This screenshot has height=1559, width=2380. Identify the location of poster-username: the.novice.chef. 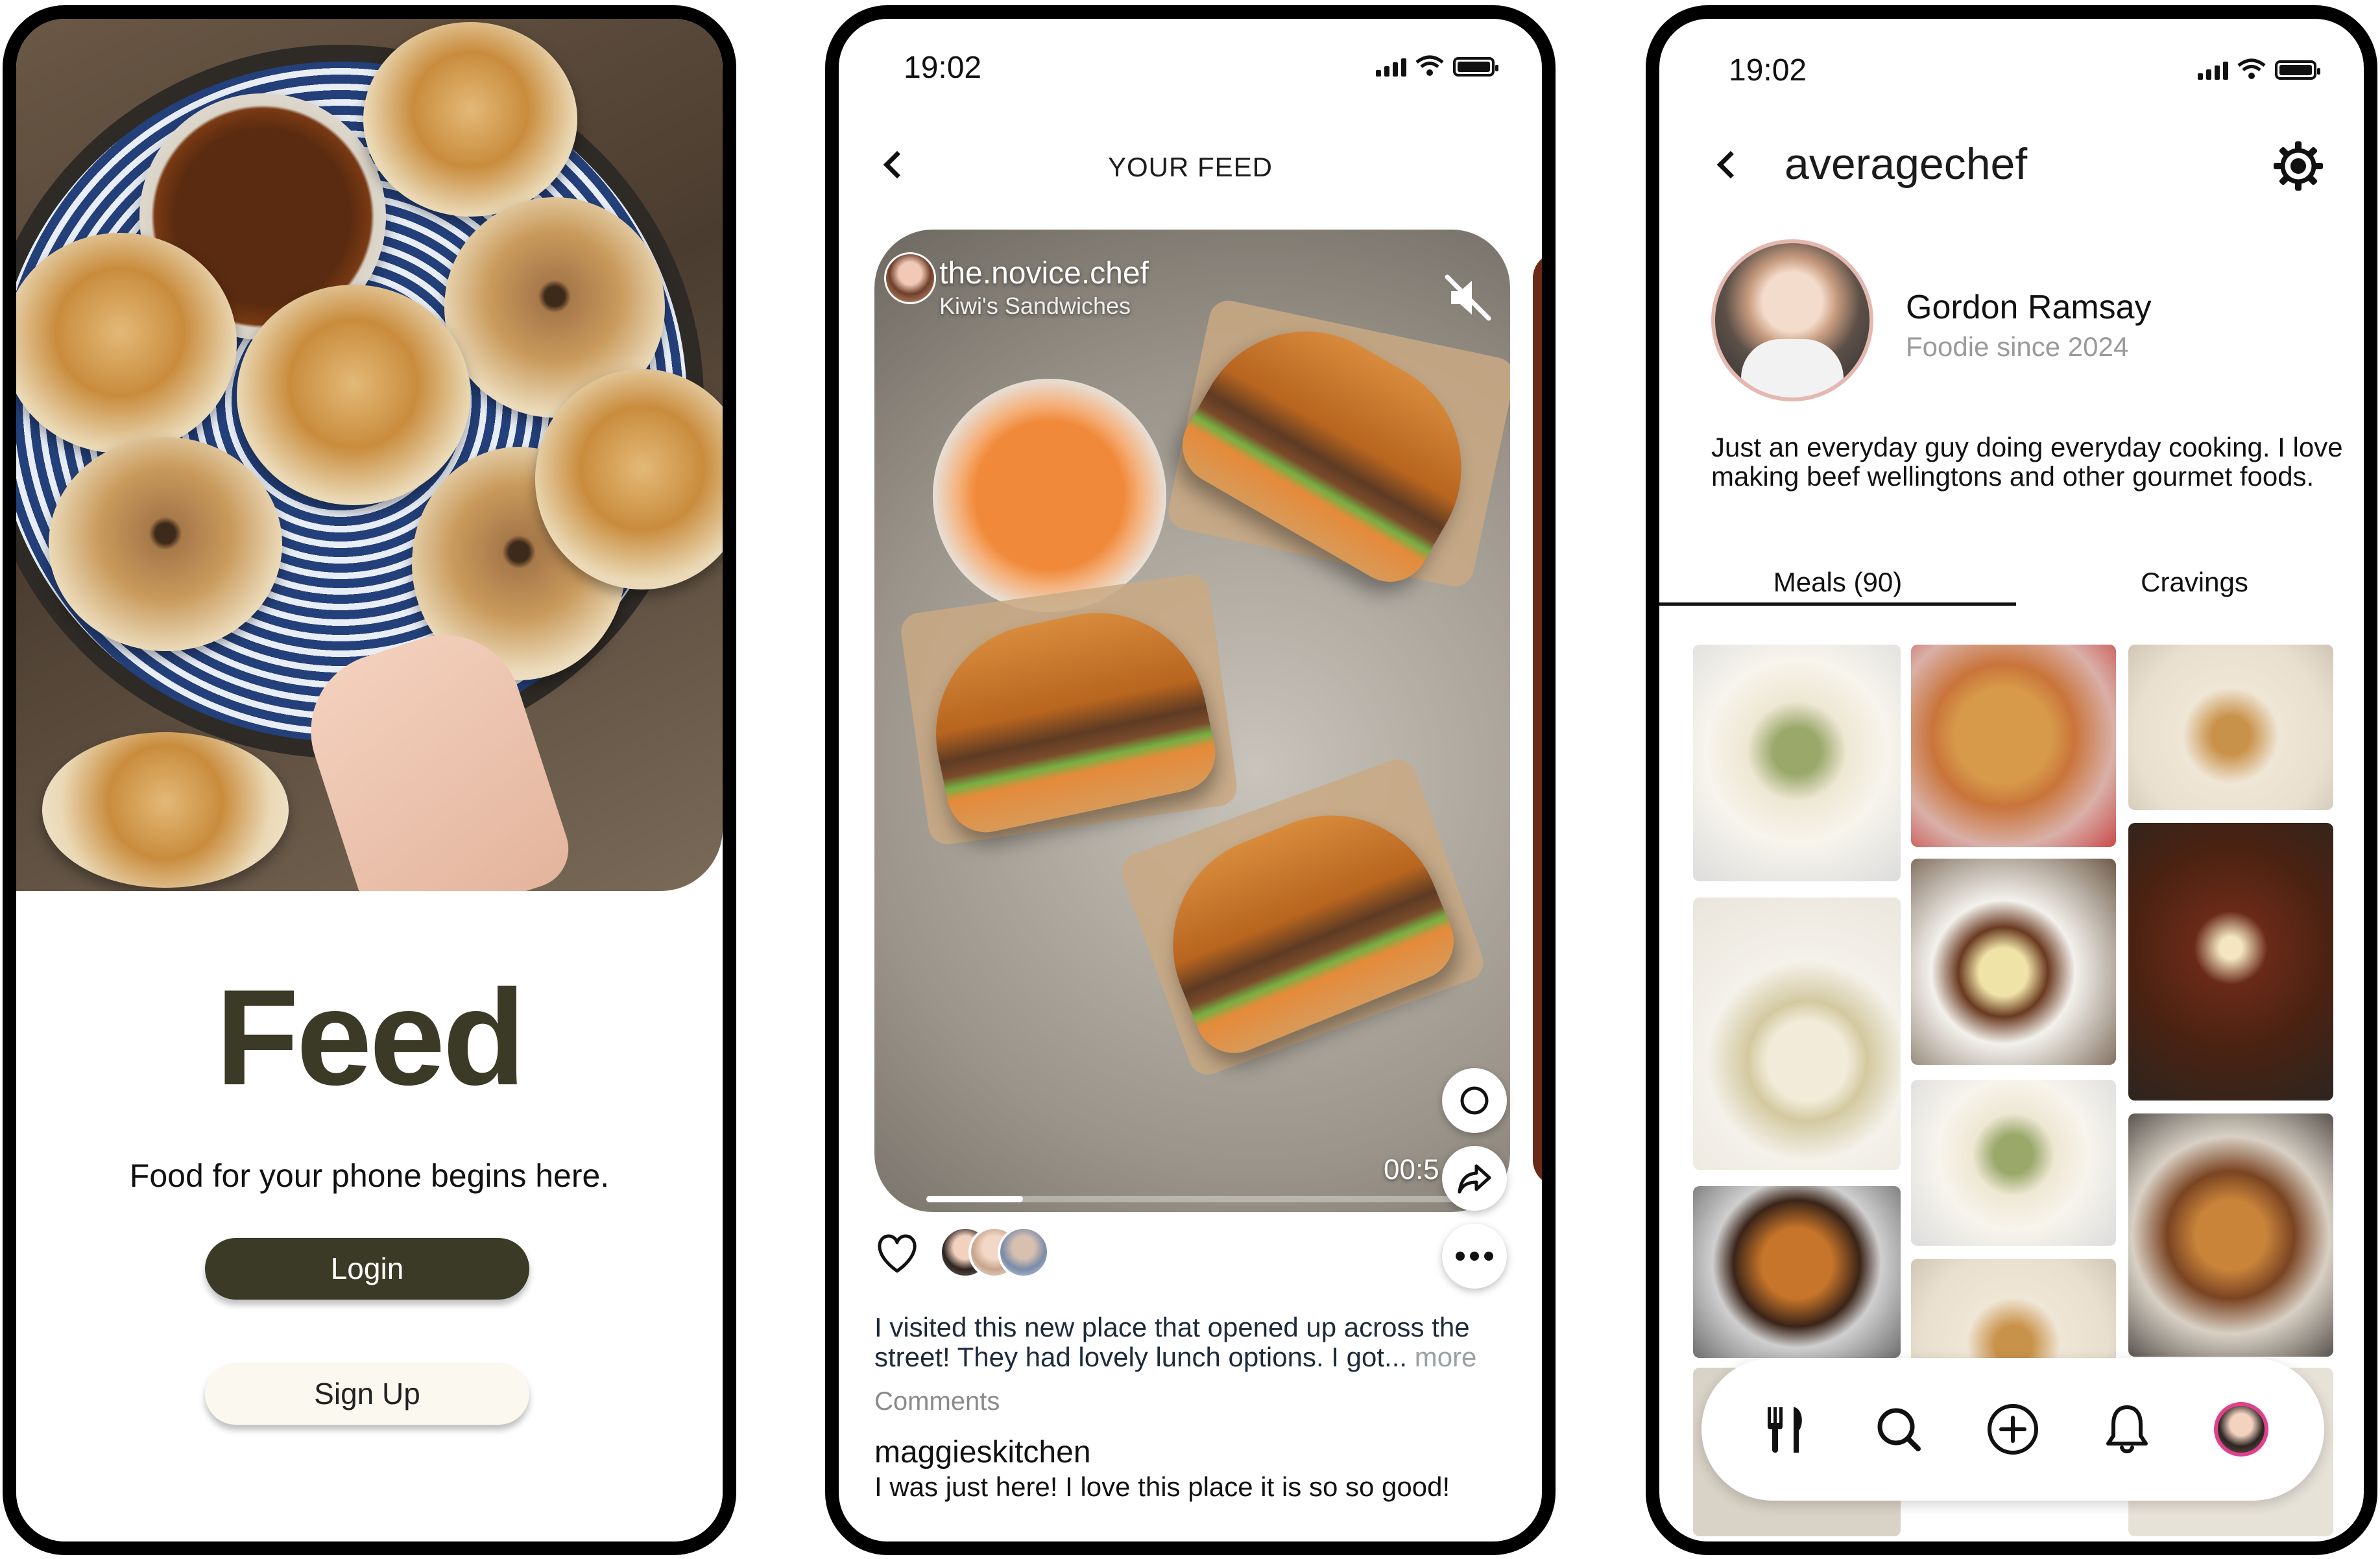
(1044, 273).